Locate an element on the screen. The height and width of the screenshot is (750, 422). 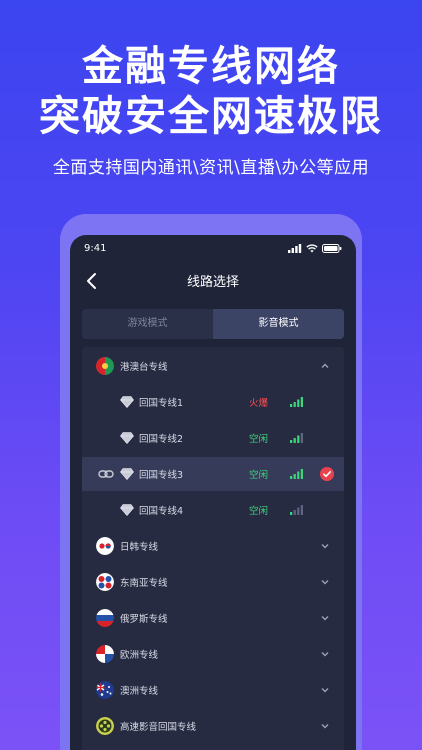
line-row-1: 回国专线1 火爆 is located at coordinates (213, 402).